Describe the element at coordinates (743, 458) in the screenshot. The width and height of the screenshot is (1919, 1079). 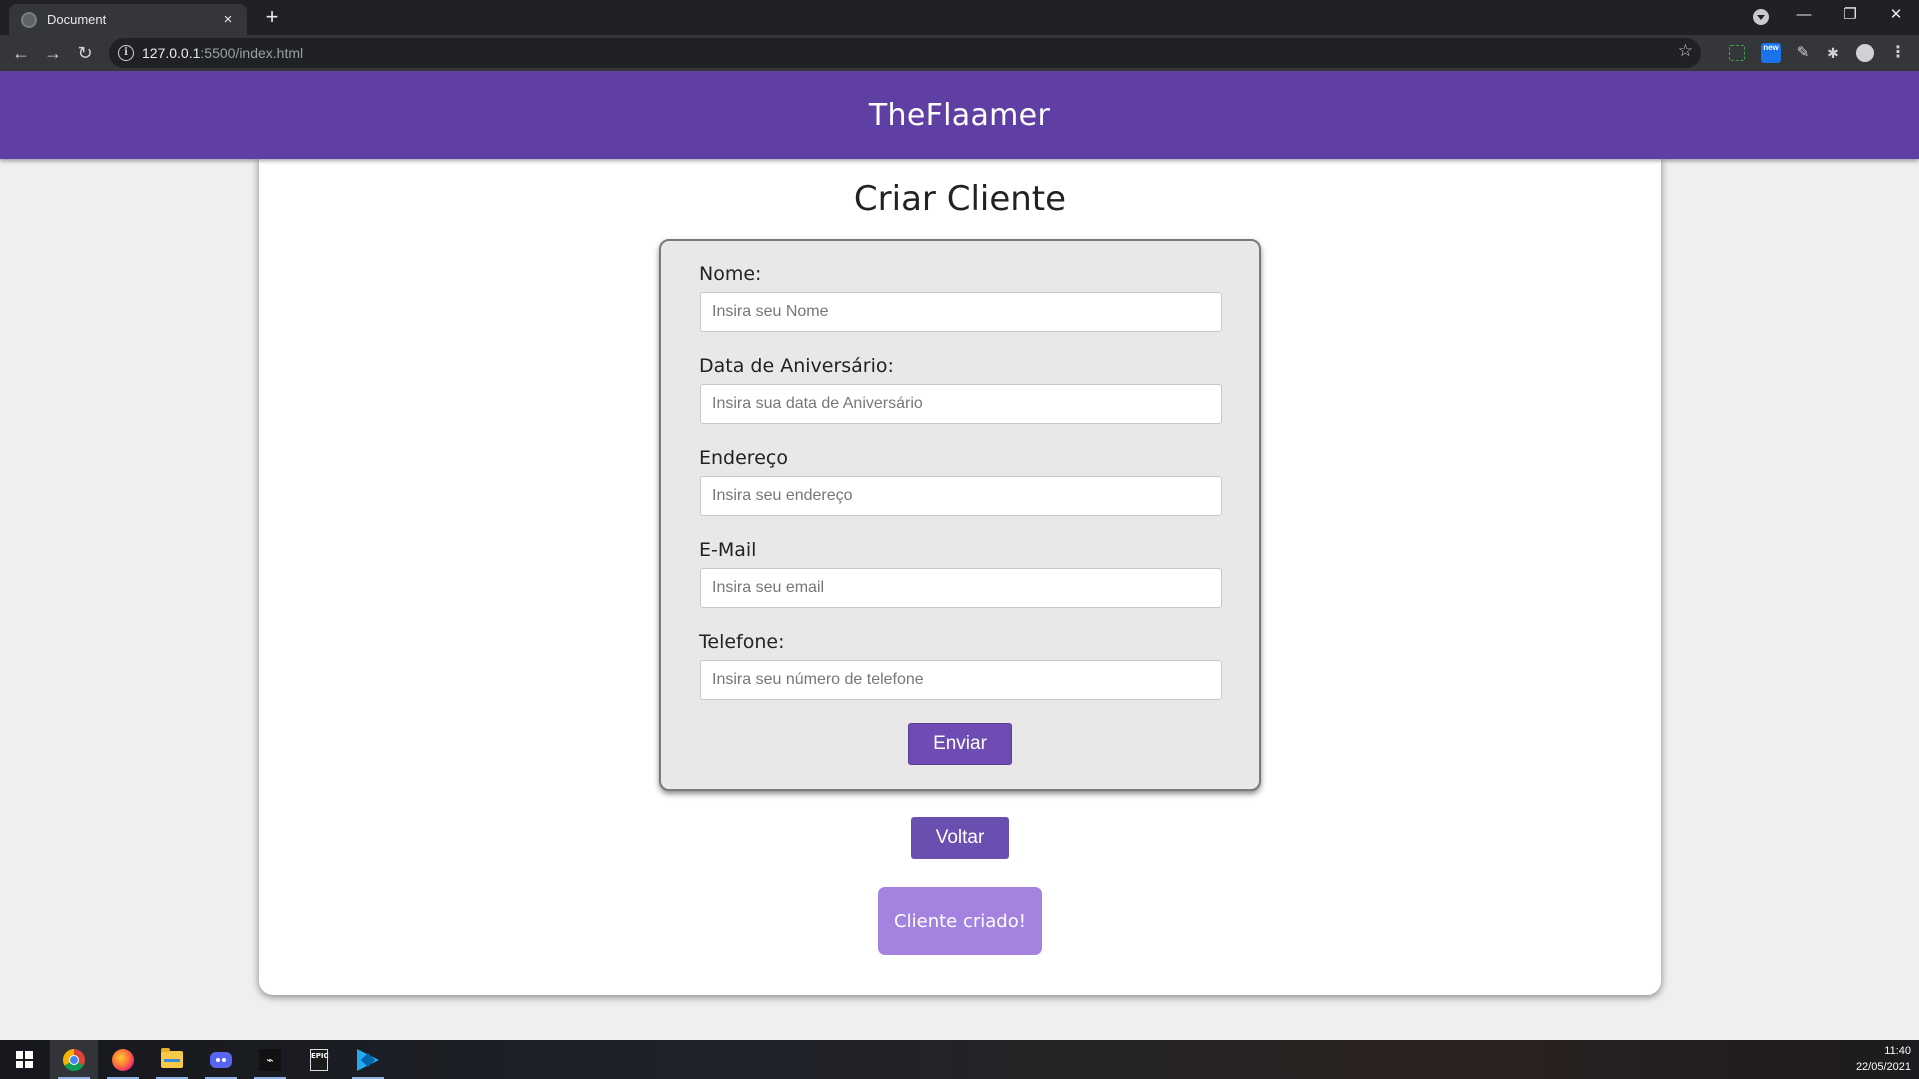
I see `address-label: Endereço` at that location.